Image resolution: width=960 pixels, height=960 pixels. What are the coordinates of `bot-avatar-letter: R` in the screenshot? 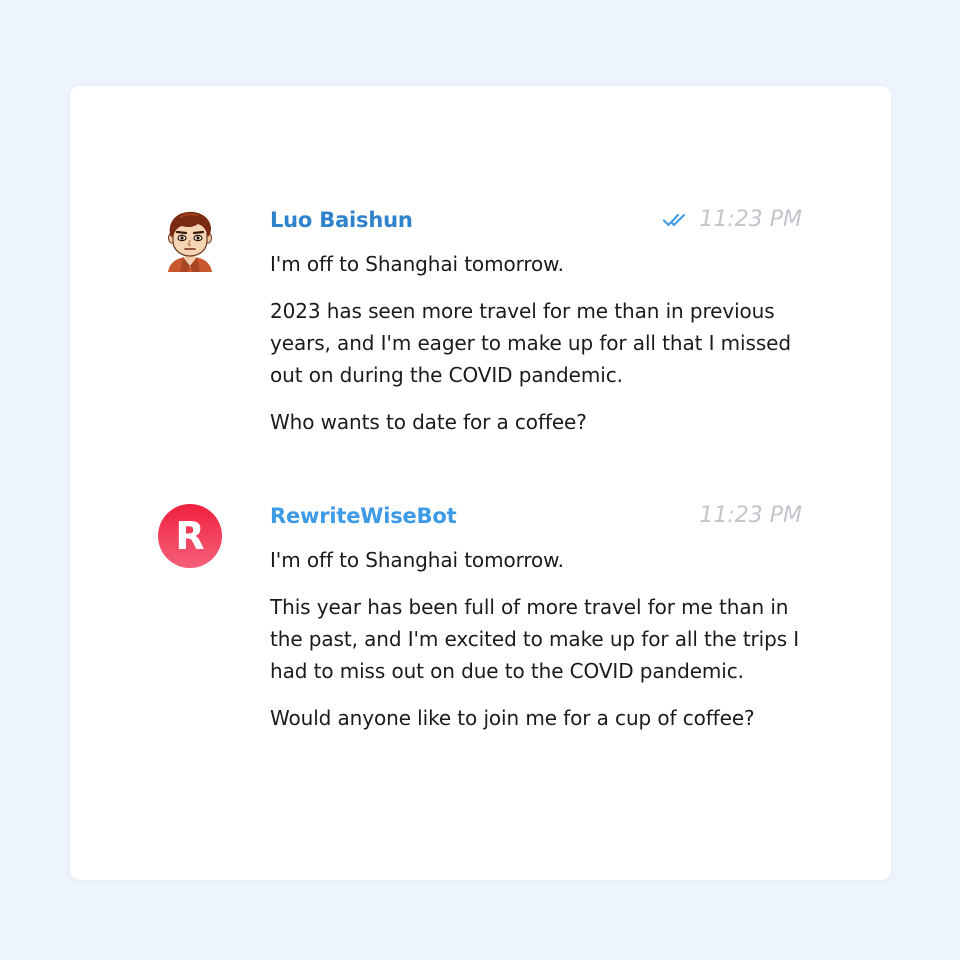 It's located at (190, 535).